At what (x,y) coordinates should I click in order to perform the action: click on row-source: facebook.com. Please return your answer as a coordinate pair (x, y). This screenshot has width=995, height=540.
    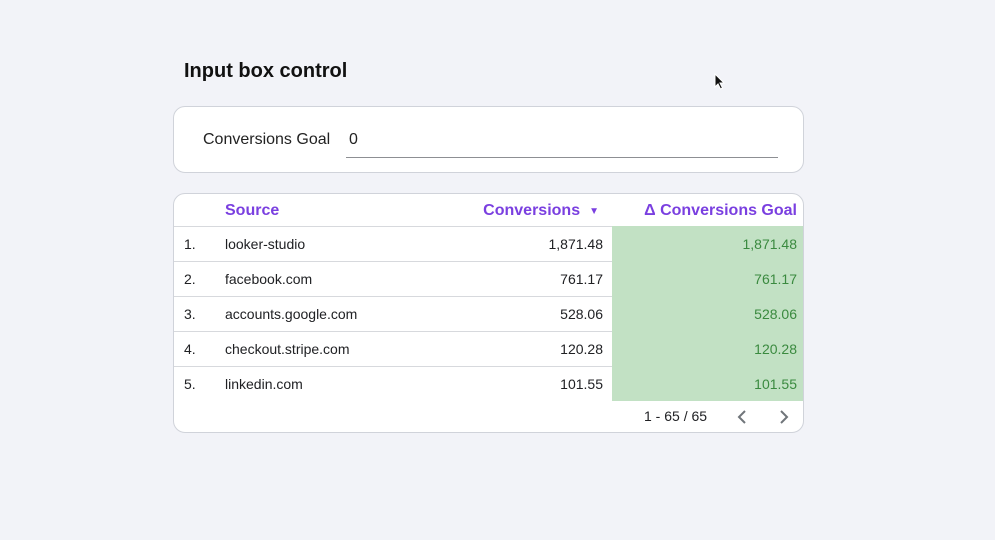
    Looking at the image, I should click on (269, 279).